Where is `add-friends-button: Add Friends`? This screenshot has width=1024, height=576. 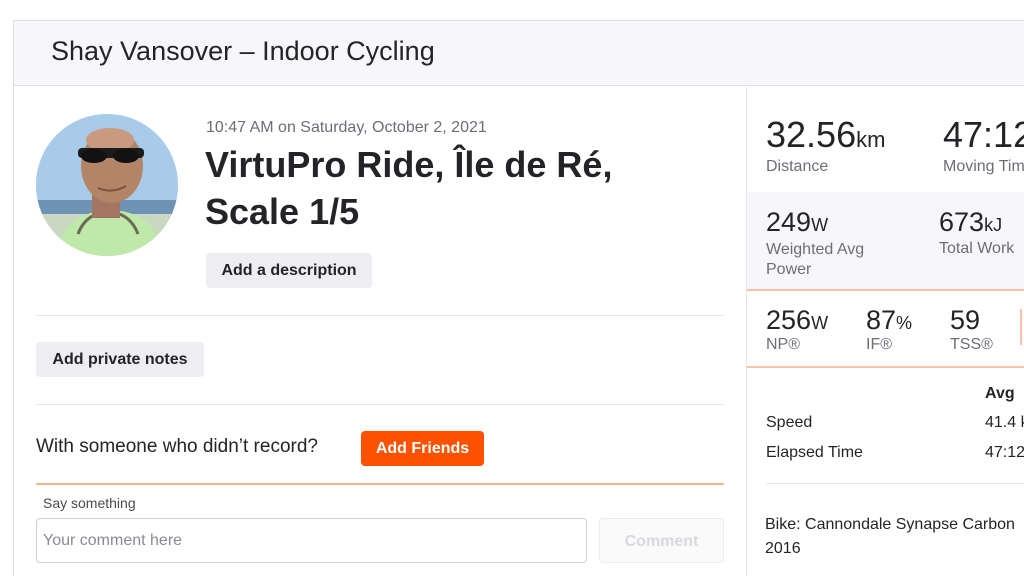
add-friends-button: Add Friends is located at coordinates (422, 448).